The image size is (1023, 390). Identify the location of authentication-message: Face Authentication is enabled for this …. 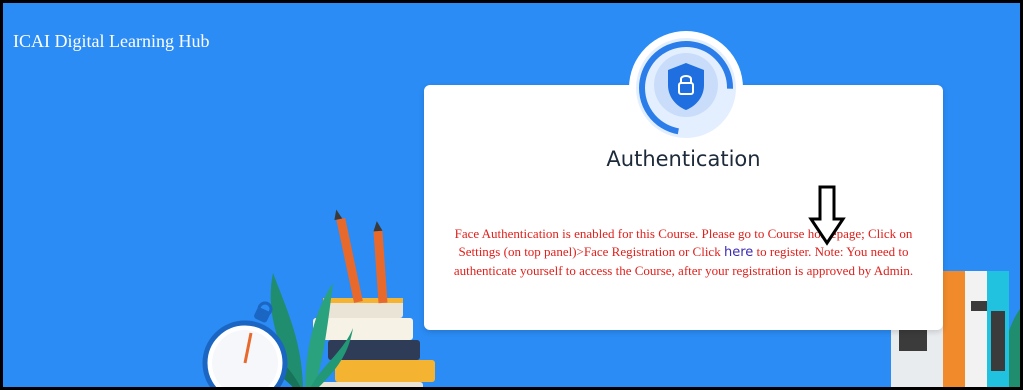
(683, 252).